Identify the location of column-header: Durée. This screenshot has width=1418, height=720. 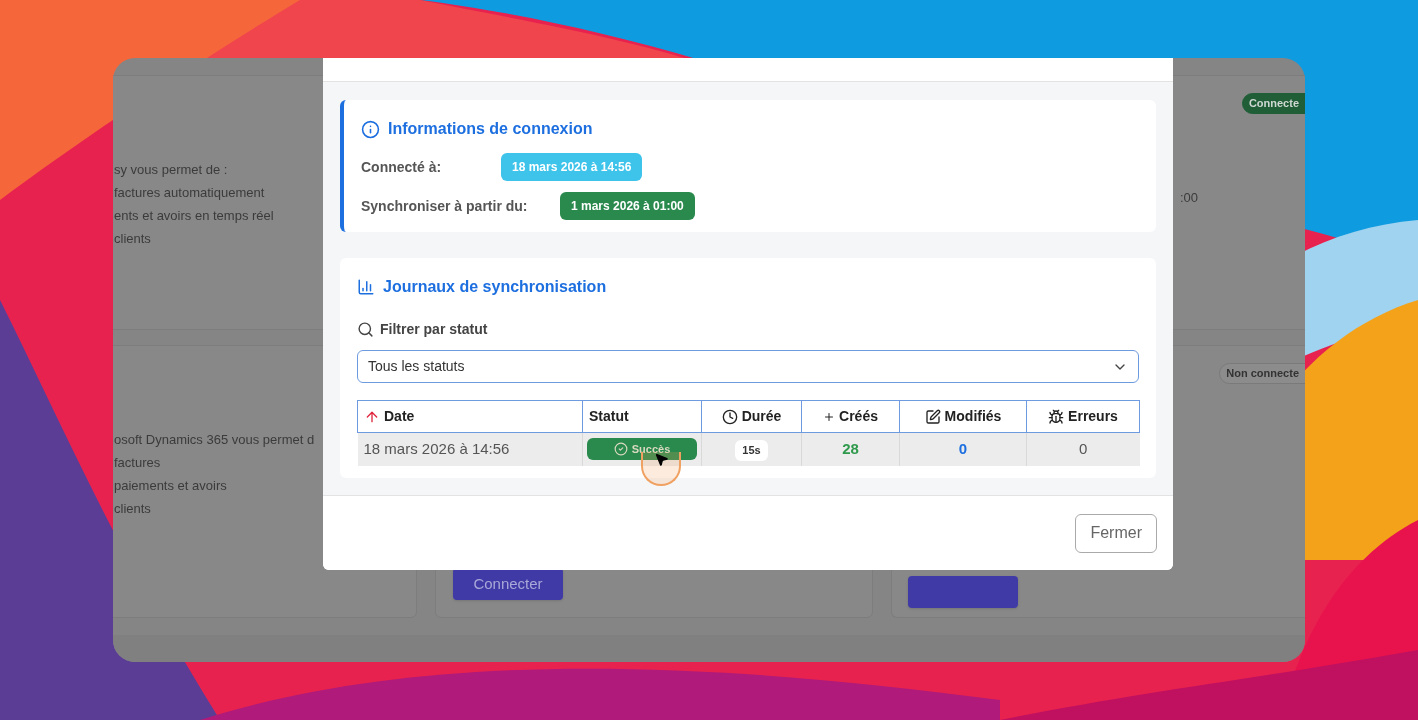
(751, 416).